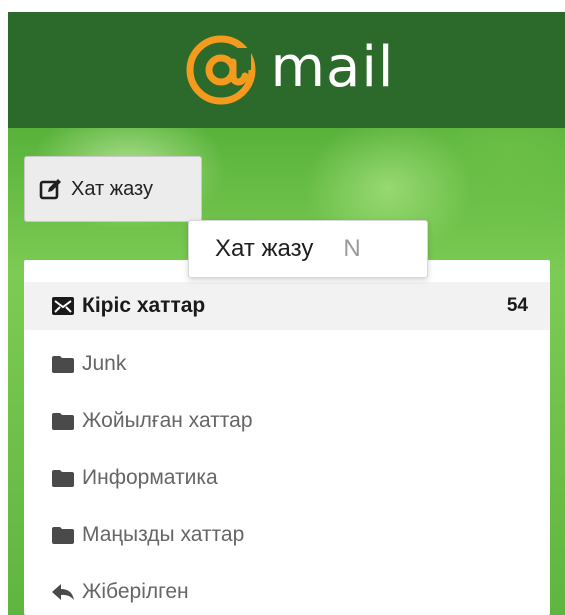  What do you see at coordinates (4, 307) in the screenshot?
I see `left-border` at bounding box center [4, 307].